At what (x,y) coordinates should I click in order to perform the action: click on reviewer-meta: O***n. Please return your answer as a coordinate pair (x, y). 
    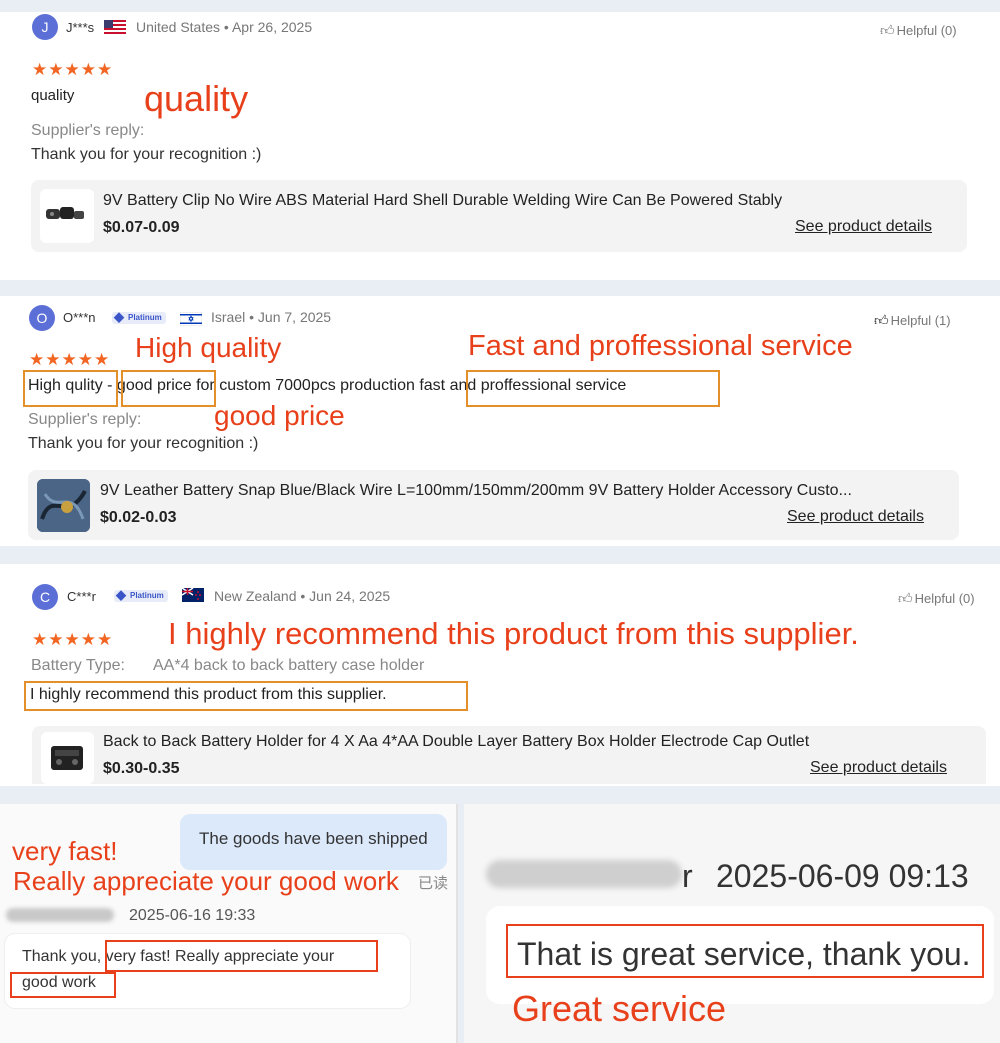
    Looking at the image, I should click on (79, 317).